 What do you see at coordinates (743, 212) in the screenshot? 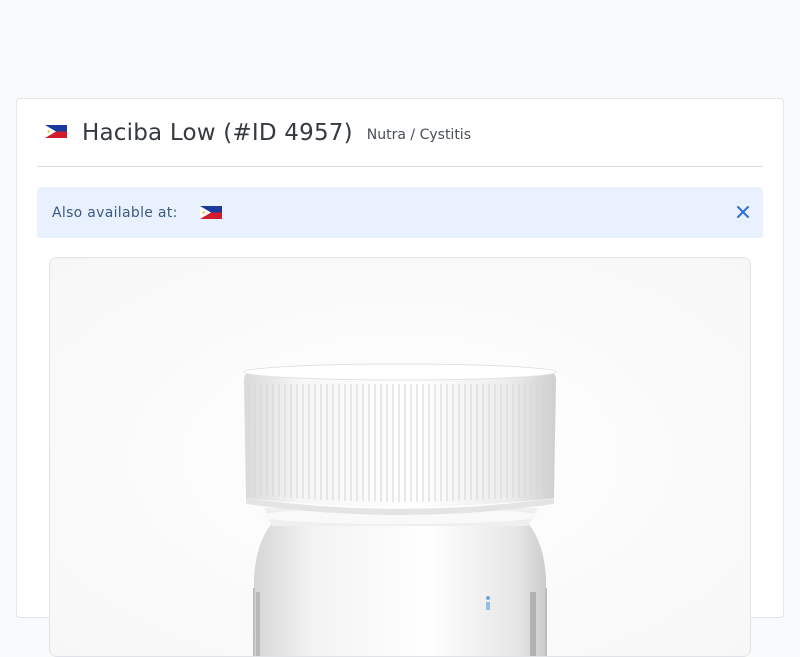
I see `close-icon` at bounding box center [743, 212].